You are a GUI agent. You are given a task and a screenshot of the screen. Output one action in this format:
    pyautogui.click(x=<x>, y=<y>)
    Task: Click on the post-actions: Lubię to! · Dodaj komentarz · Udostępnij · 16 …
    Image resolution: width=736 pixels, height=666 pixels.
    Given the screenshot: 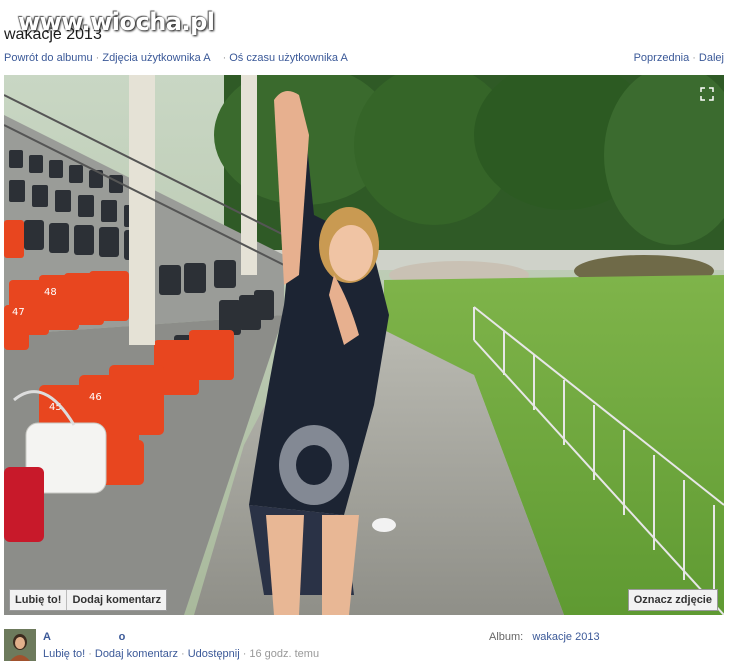 What is the action you would take?
    pyautogui.click(x=181, y=654)
    